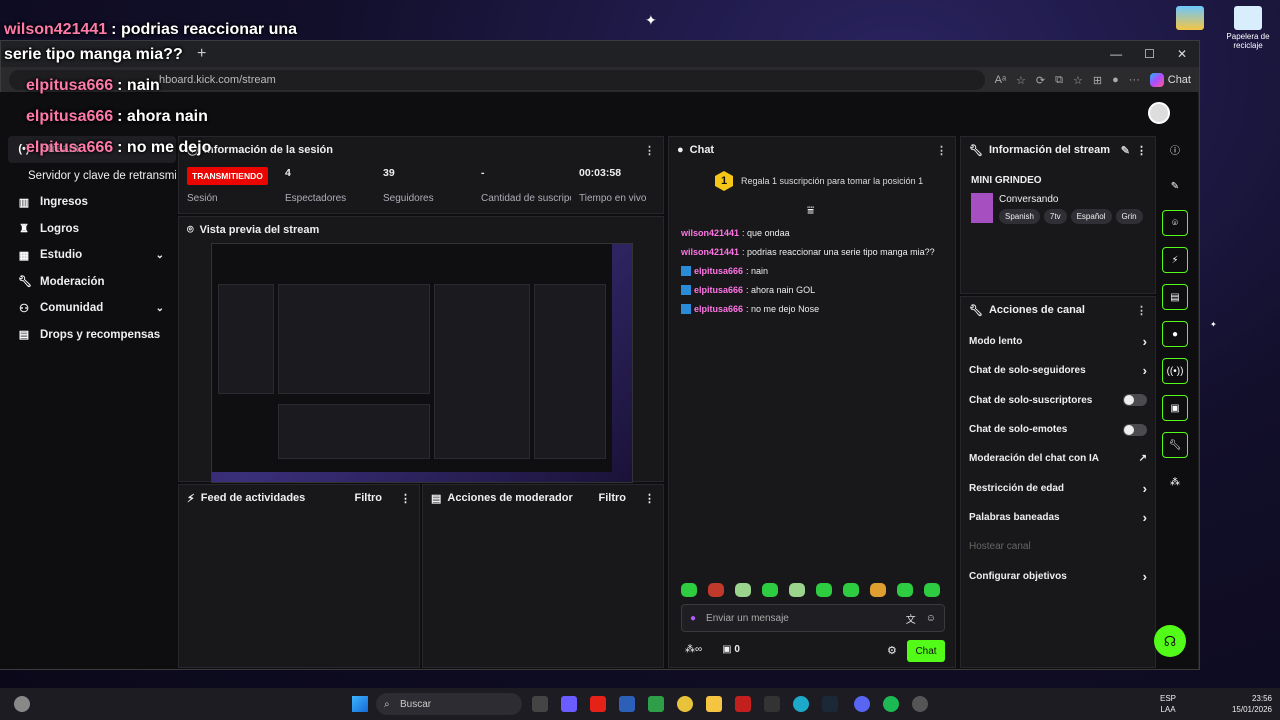  I want to click on sidebar-item-logros: ♜ Logros, so click(92, 229).